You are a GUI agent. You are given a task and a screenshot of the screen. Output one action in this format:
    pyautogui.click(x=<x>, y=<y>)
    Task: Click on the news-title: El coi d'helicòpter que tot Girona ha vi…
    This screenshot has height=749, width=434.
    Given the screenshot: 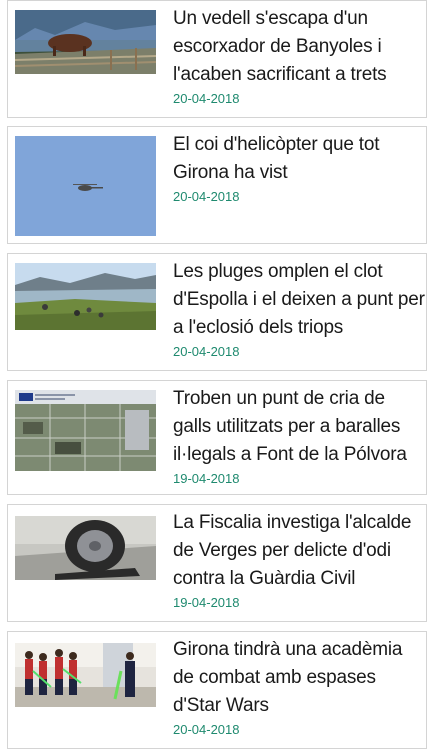 What is the action you would take?
    pyautogui.click(x=299, y=159)
    